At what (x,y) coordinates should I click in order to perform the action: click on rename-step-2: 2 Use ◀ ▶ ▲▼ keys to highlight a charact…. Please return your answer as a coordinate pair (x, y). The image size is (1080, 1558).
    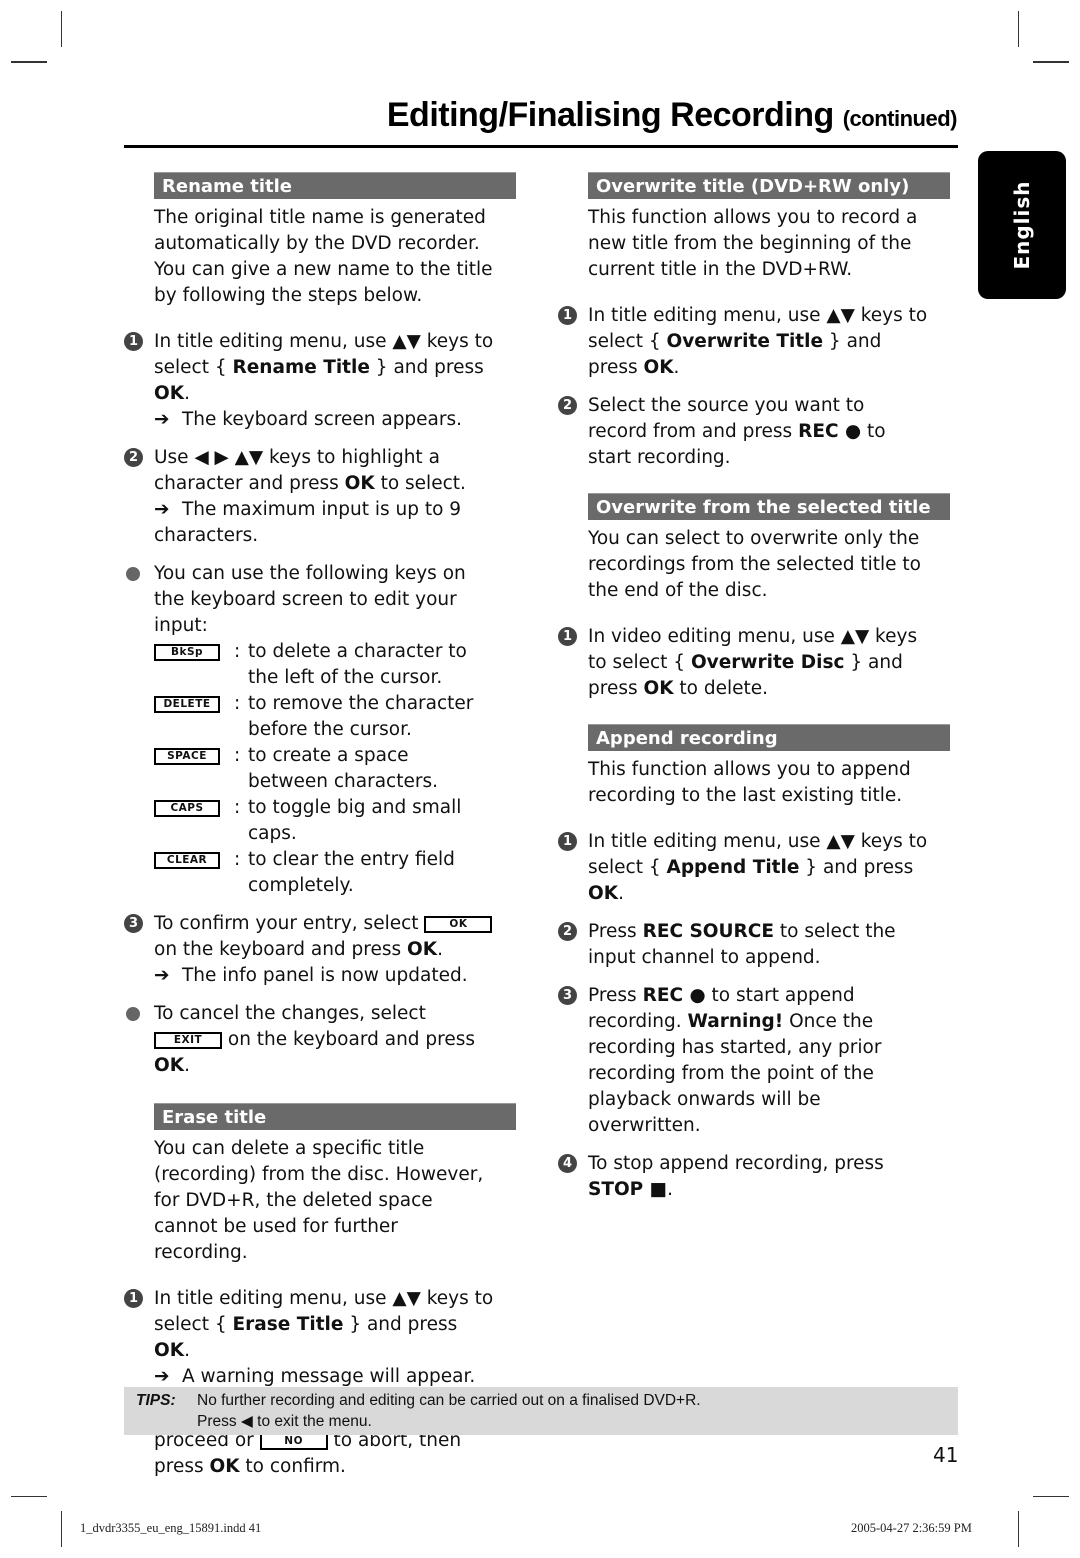
    Looking at the image, I should click on (309, 497).